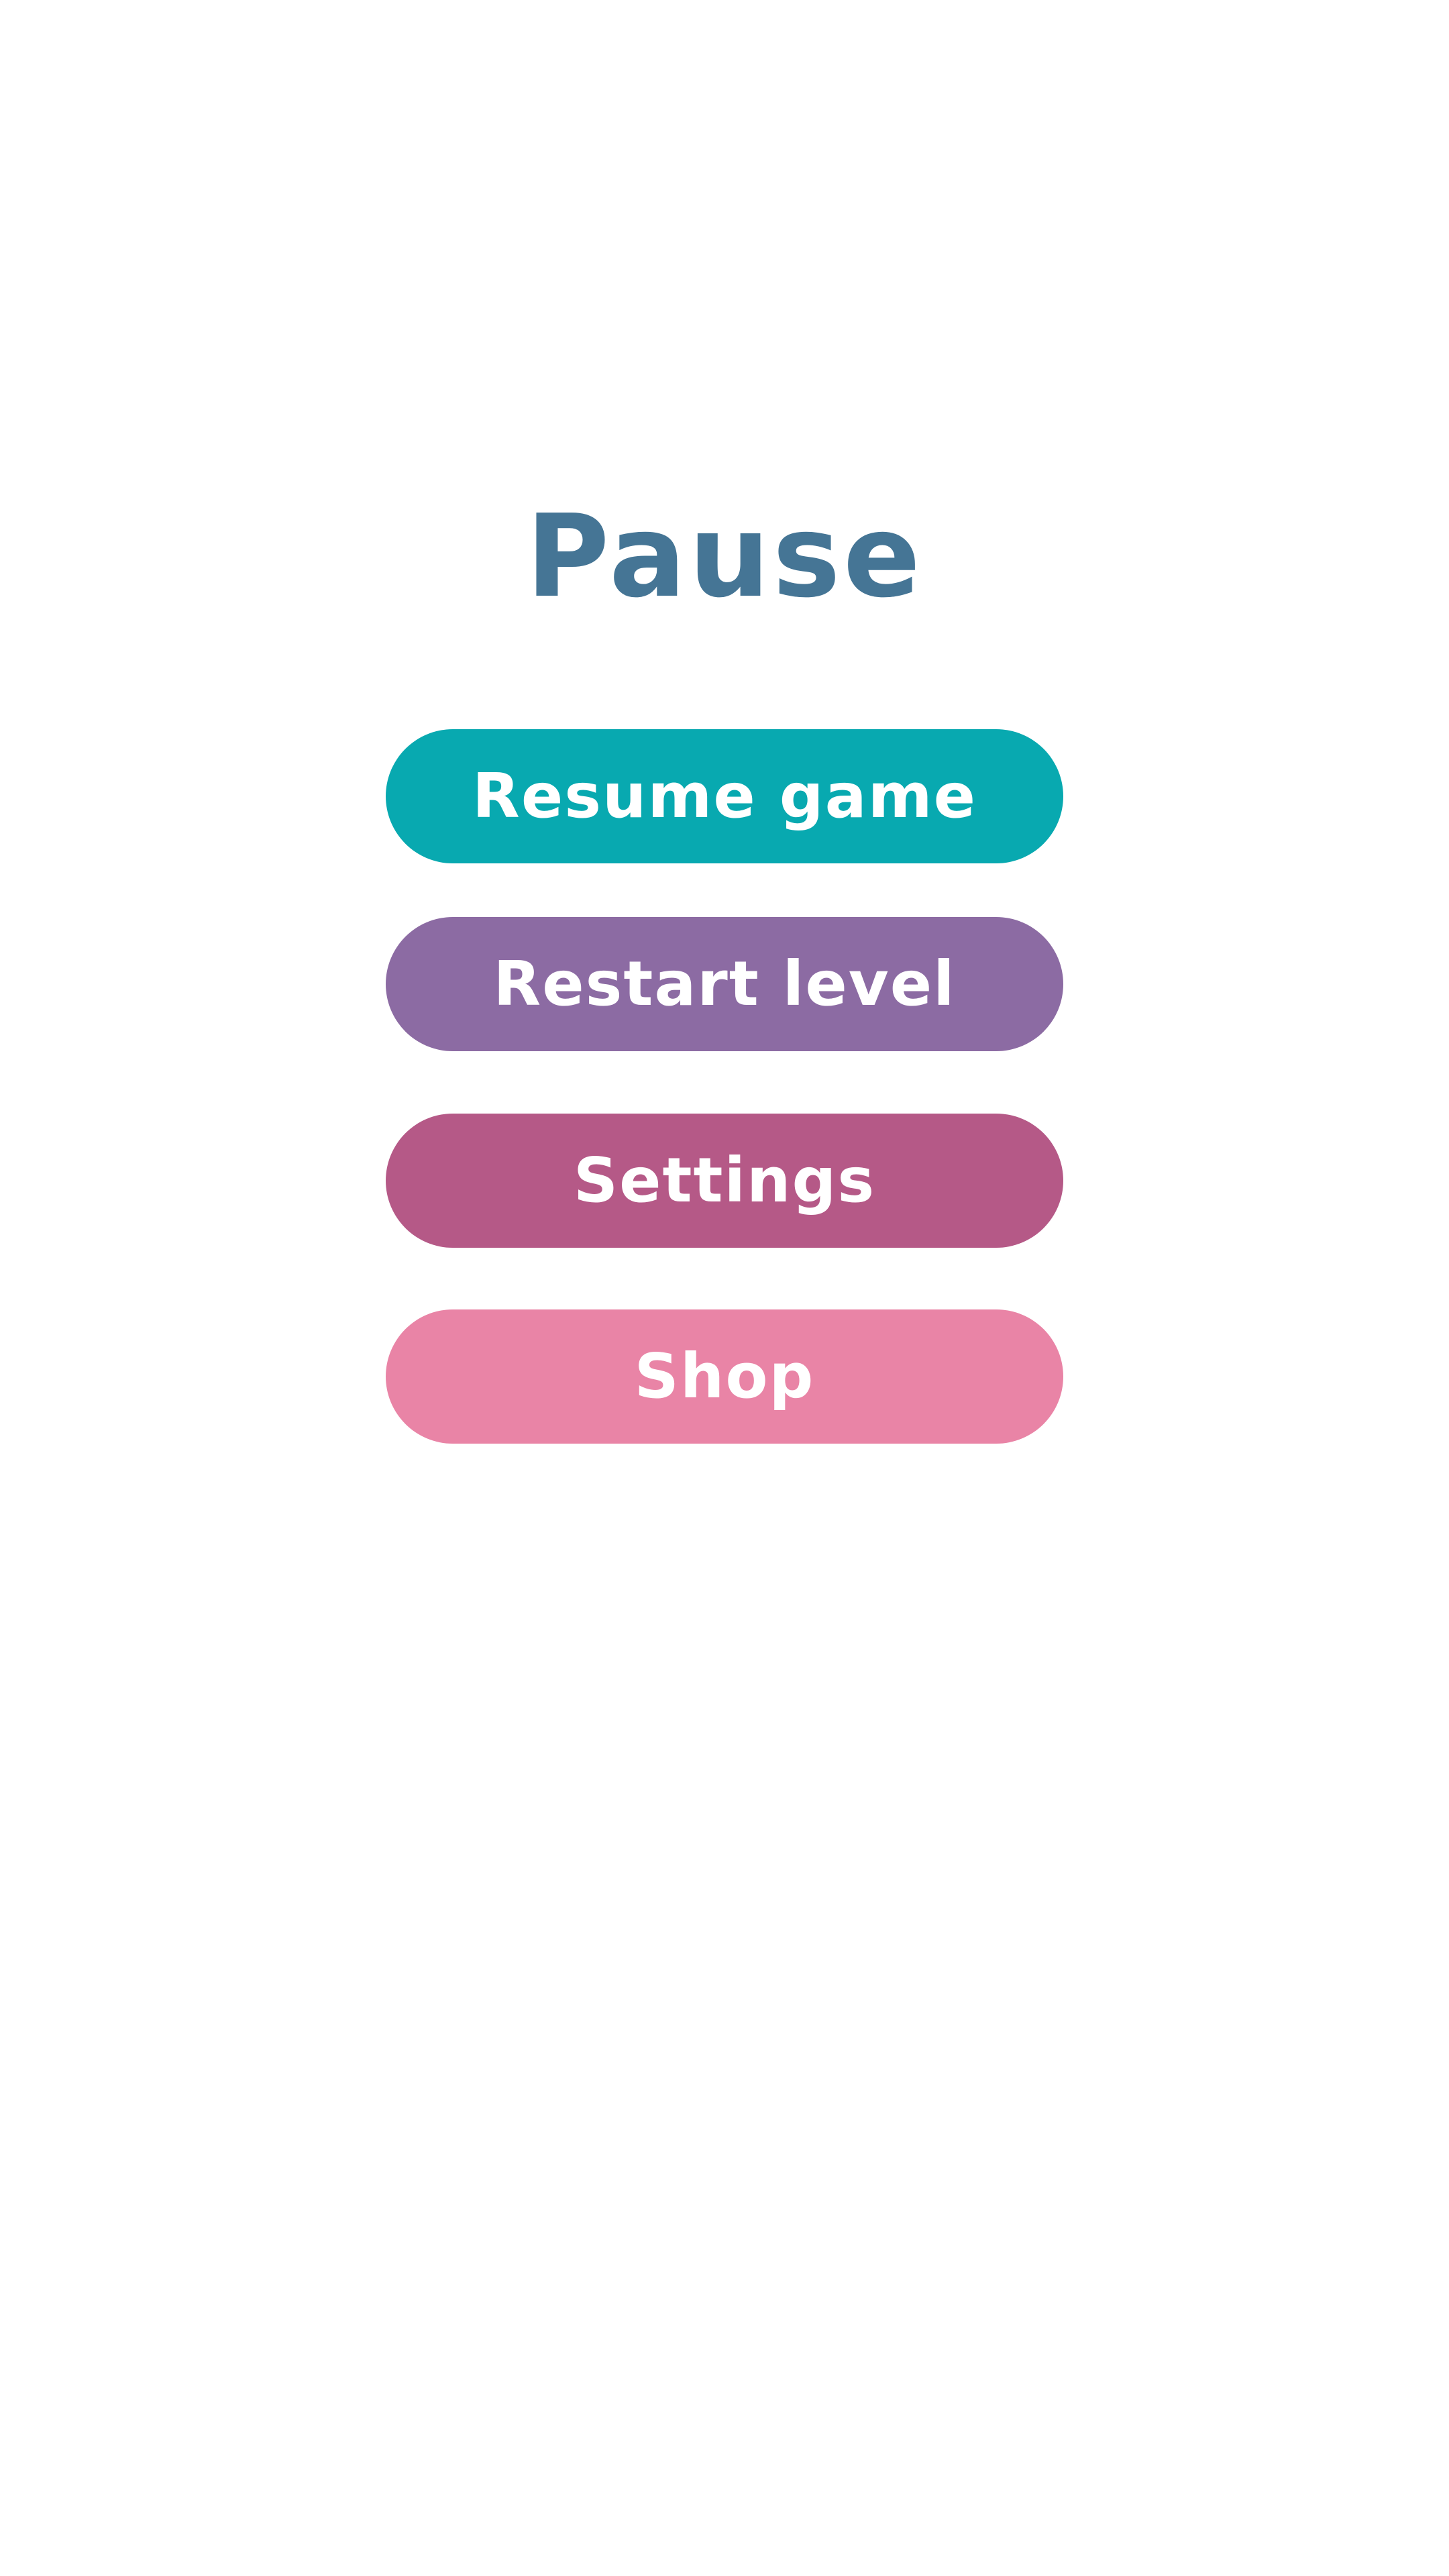  I want to click on shop-button: Shop, so click(724, 1376).